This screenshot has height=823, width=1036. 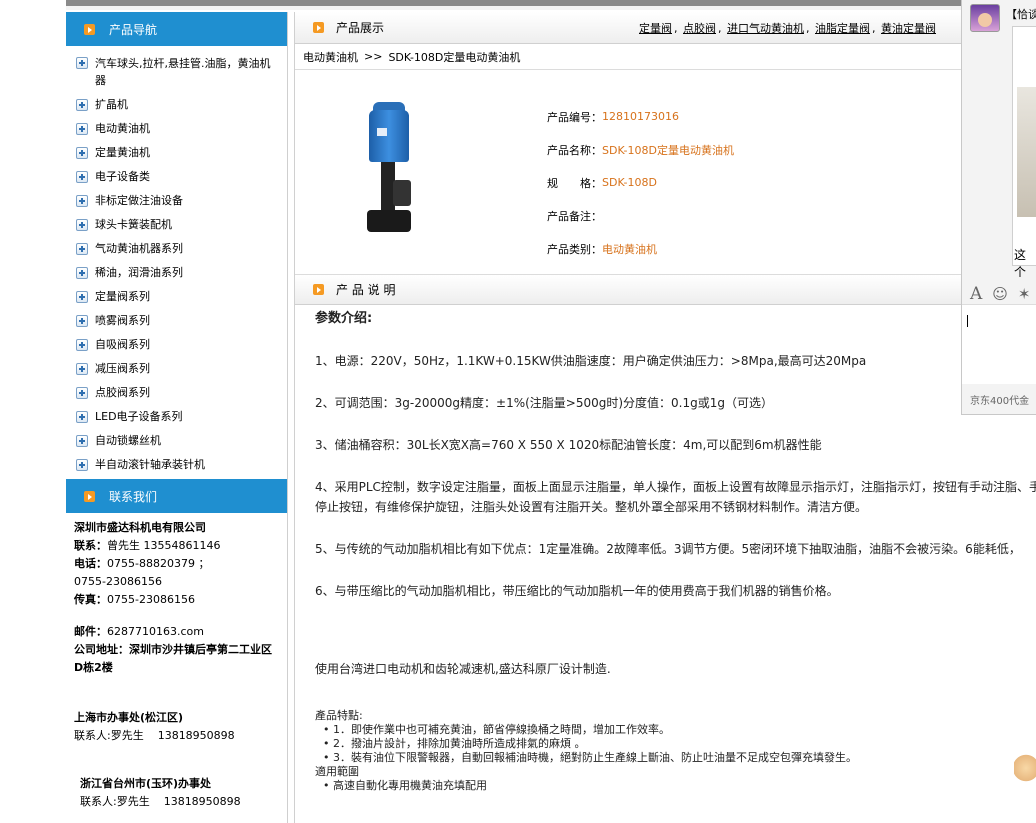 What do you see at coordinates (1026, 152) in the screenshot?
I see `chat-image` at bounding box center [1026, 152].